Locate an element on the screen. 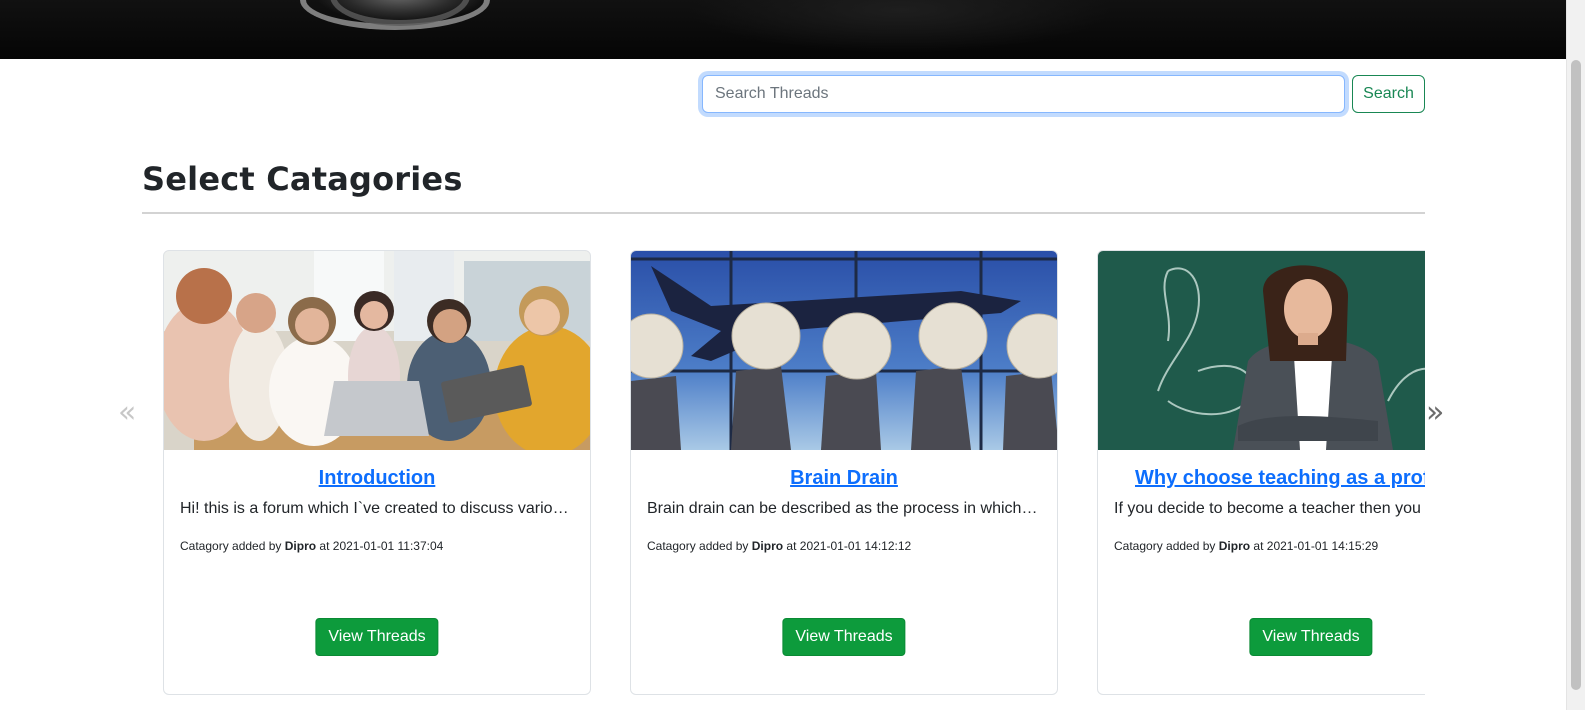  carousel-next-icon: » is located at coordinates (1435, 413).